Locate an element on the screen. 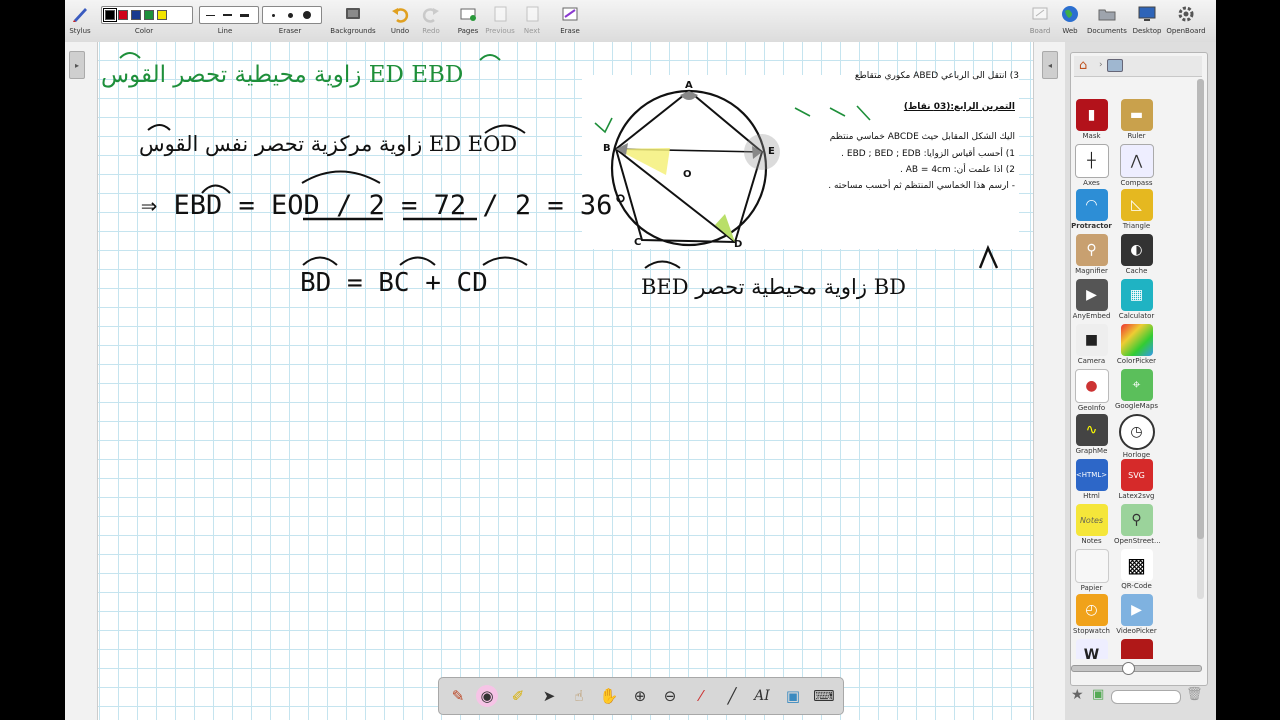 Image resolution: width=1280 pixels, height=720 pixels. library-scrollbar is located at coordinates (1200, 339).